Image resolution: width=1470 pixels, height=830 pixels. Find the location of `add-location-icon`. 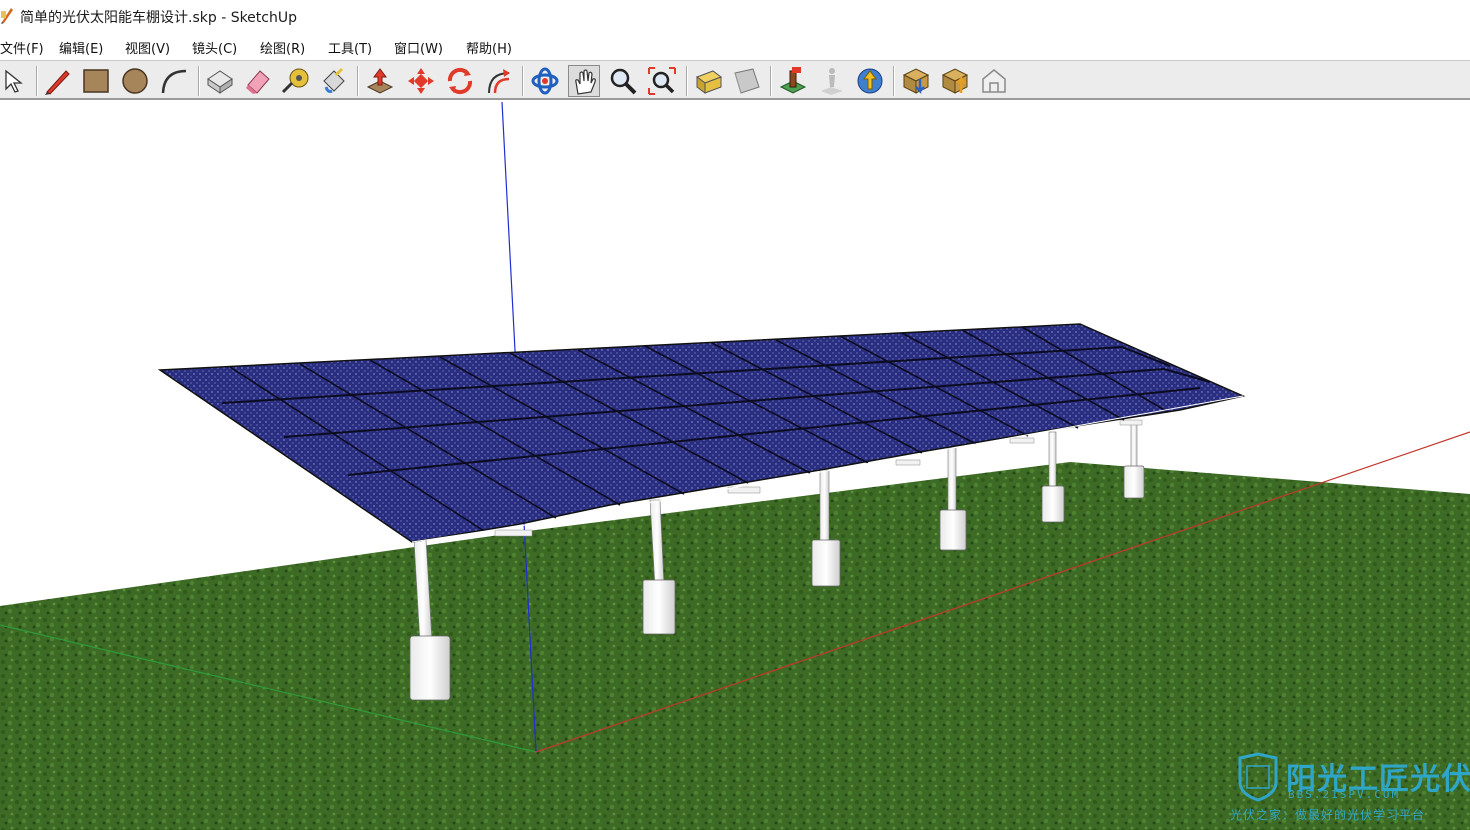

add-location-icon is located at coordinates (793, 81).